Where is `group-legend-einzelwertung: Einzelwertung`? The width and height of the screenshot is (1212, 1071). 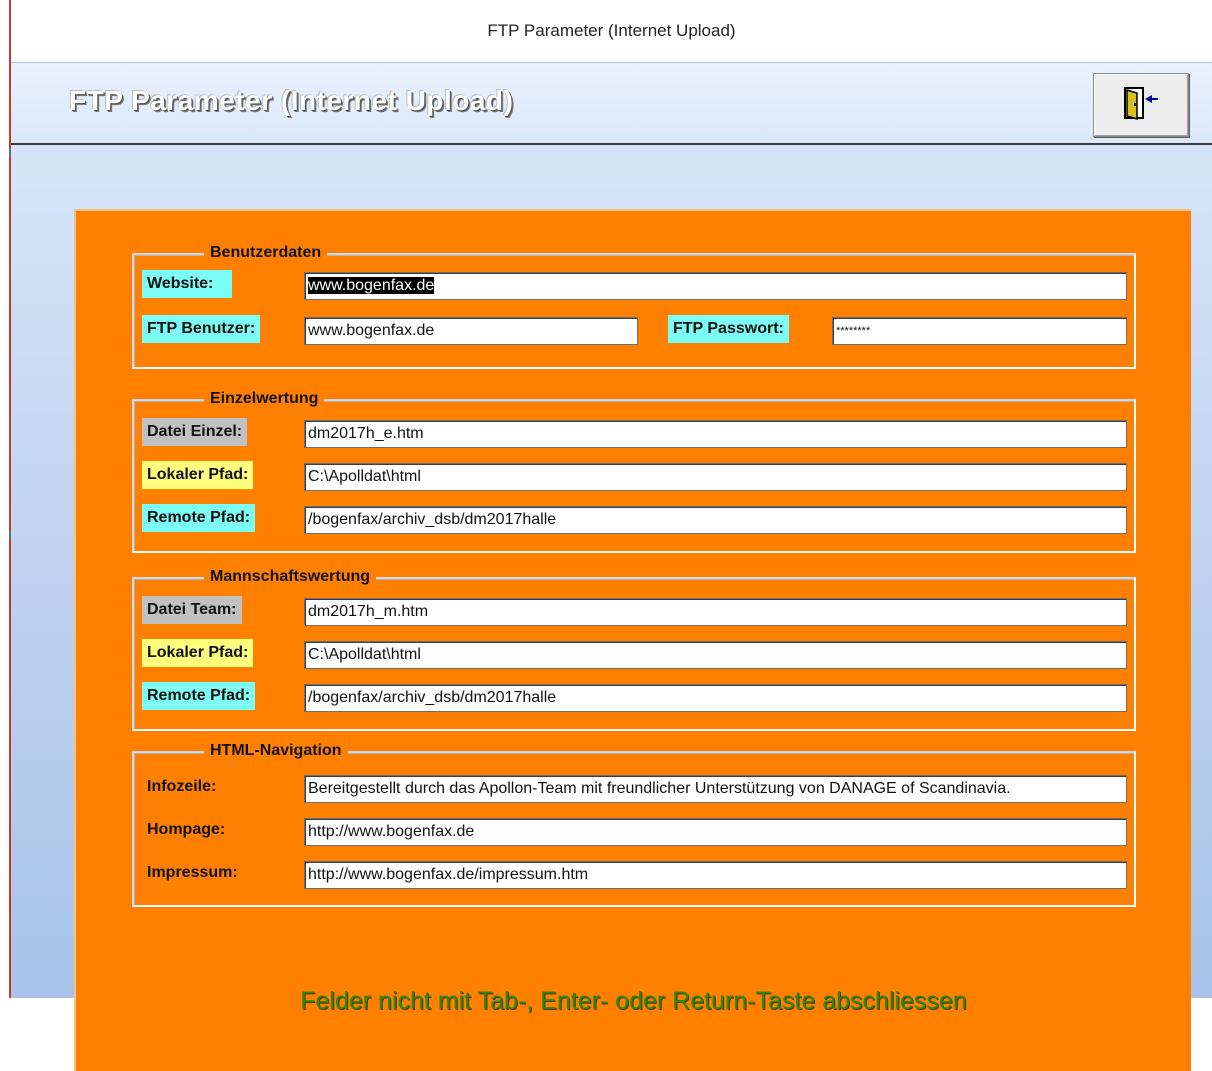 group-legend-einzelwertung: Einzelwertung is located at coordinates (264, 399).